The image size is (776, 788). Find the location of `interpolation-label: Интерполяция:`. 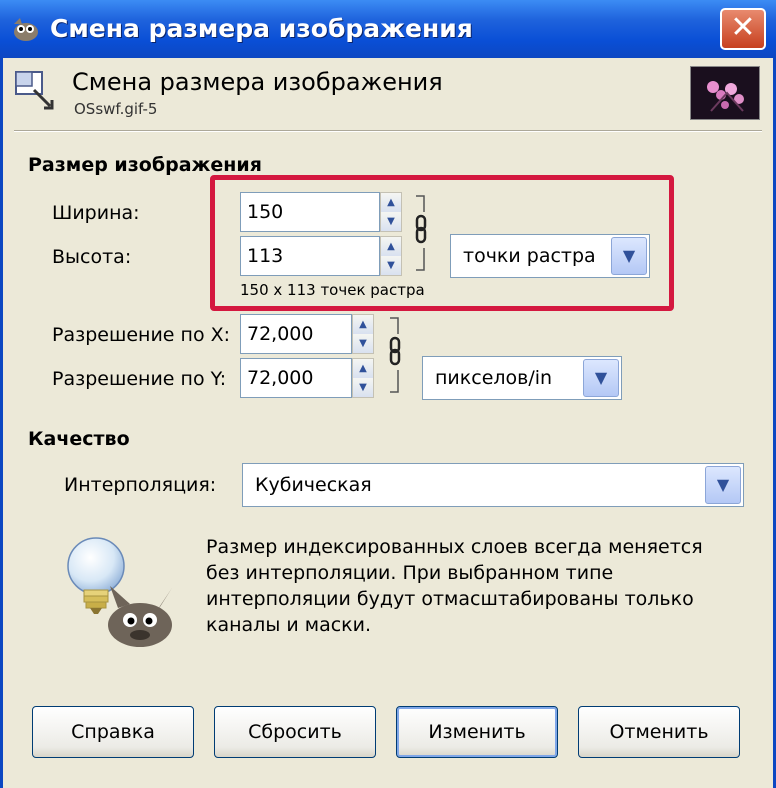

interpolation-label: Интерполяция: is located at coordinates (140, 485).